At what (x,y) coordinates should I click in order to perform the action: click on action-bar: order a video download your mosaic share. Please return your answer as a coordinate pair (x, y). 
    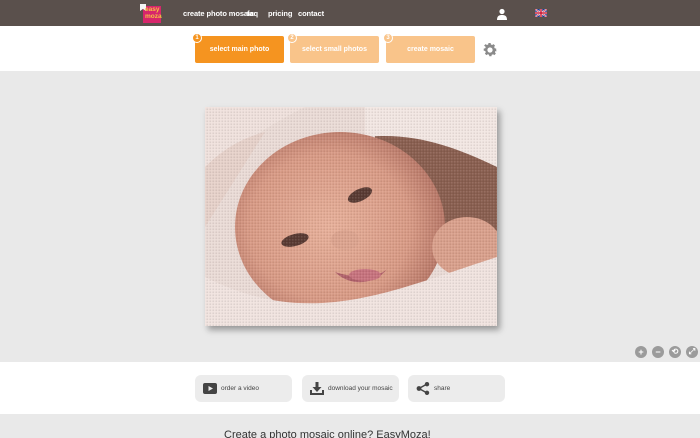
    Looking at the image, I should click on (350, 388).